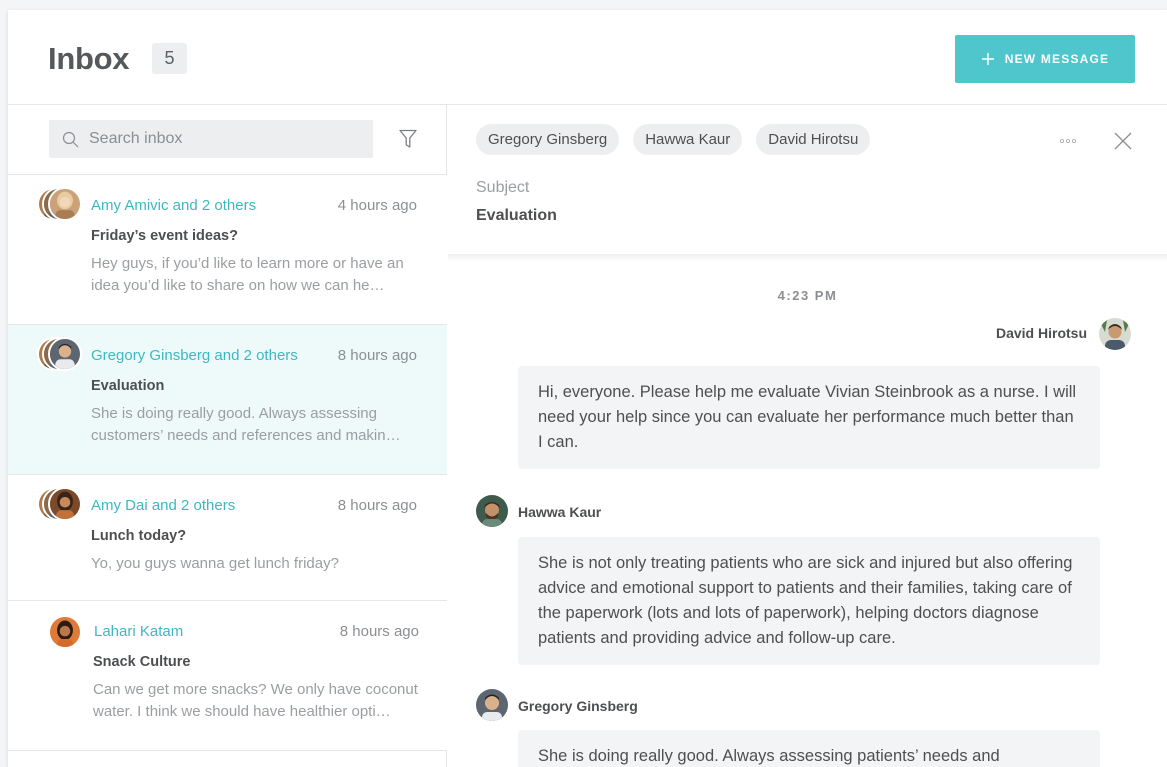 This screenshot has height=767, width=1167. I want to click on conversation-participants: Gregory Ginsberg and 2 others, so click(194, 355).